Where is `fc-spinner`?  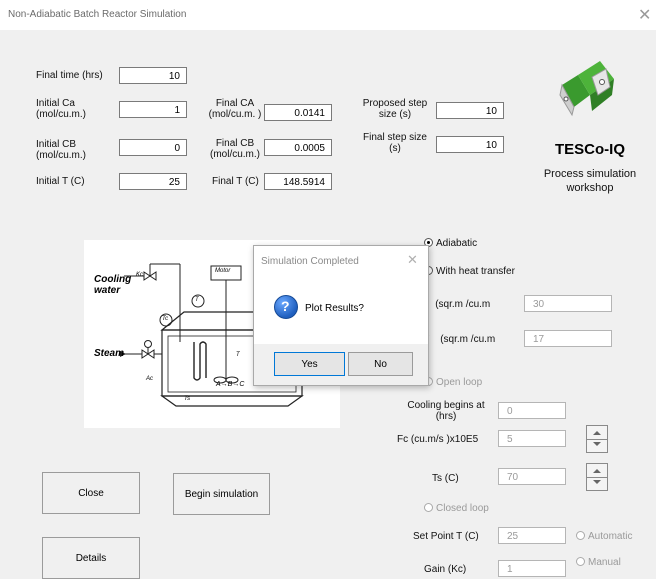
fc-spinner is located at coordinates (597, 439).